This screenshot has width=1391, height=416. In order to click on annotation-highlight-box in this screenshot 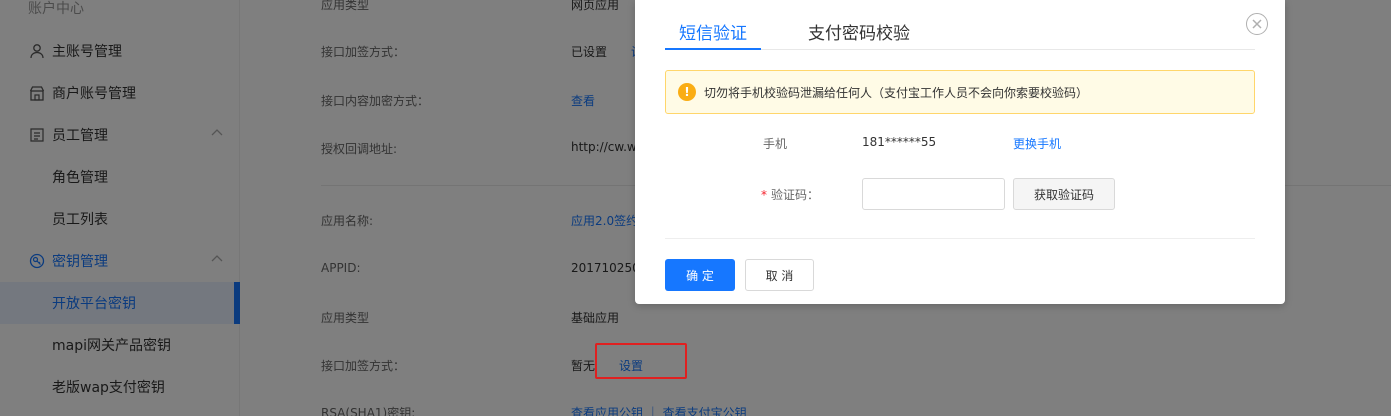, I will do `click(641, 361)`.